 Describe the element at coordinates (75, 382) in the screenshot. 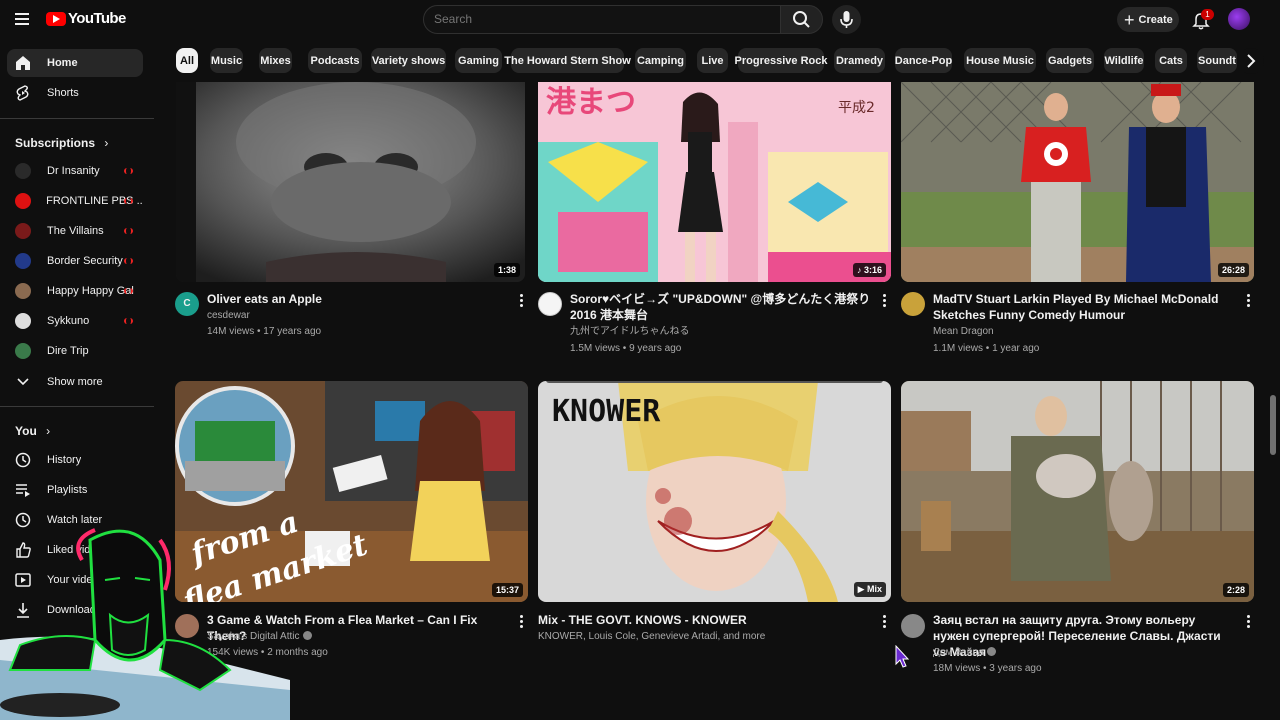

I see `show-more-button: Show more` at that location.